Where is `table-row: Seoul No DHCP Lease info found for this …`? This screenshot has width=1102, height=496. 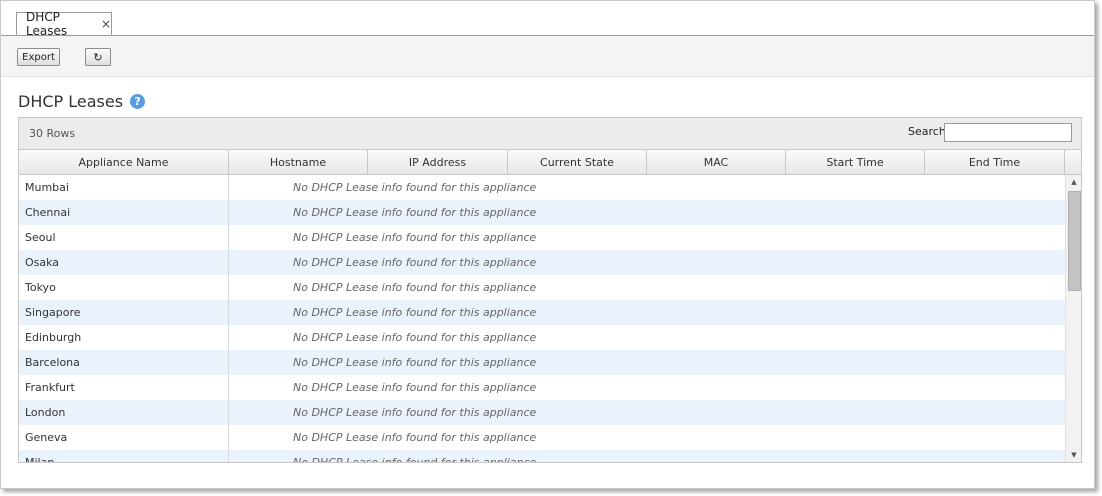
table-row: Seoul No DHCP Lease info found for this … is located at coordinates (542, 237).